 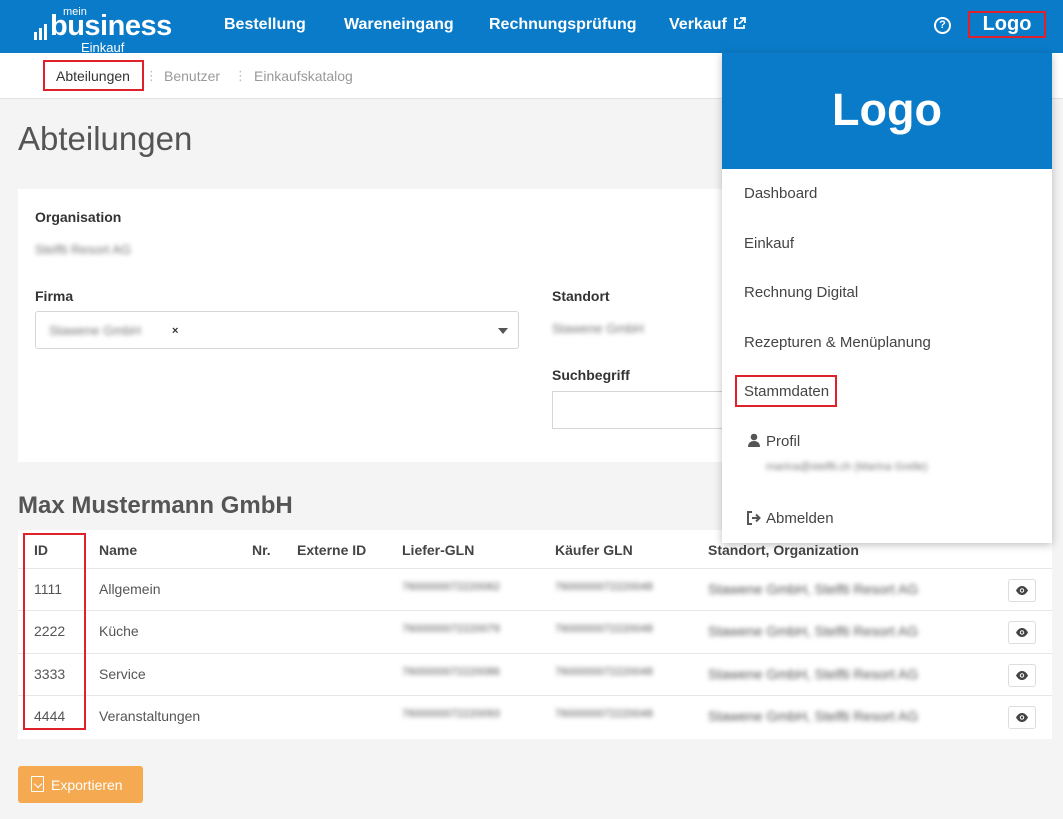 What do you see at coordinates (119, 631) in the screenshot?
I see `cell-name: Küche` at bounding box center [119, 631].